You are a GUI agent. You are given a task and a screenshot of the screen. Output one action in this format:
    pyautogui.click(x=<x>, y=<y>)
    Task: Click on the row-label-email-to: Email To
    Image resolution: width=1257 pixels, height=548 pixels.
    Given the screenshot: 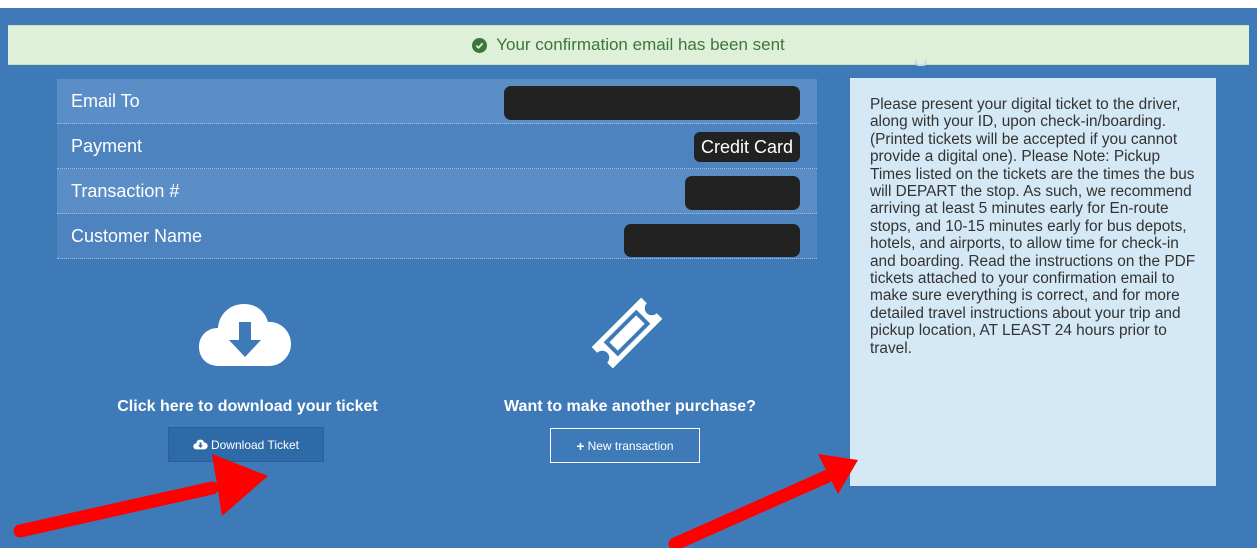 What is the action you would take?
    pyautogui.click(x=105, y=100)
    